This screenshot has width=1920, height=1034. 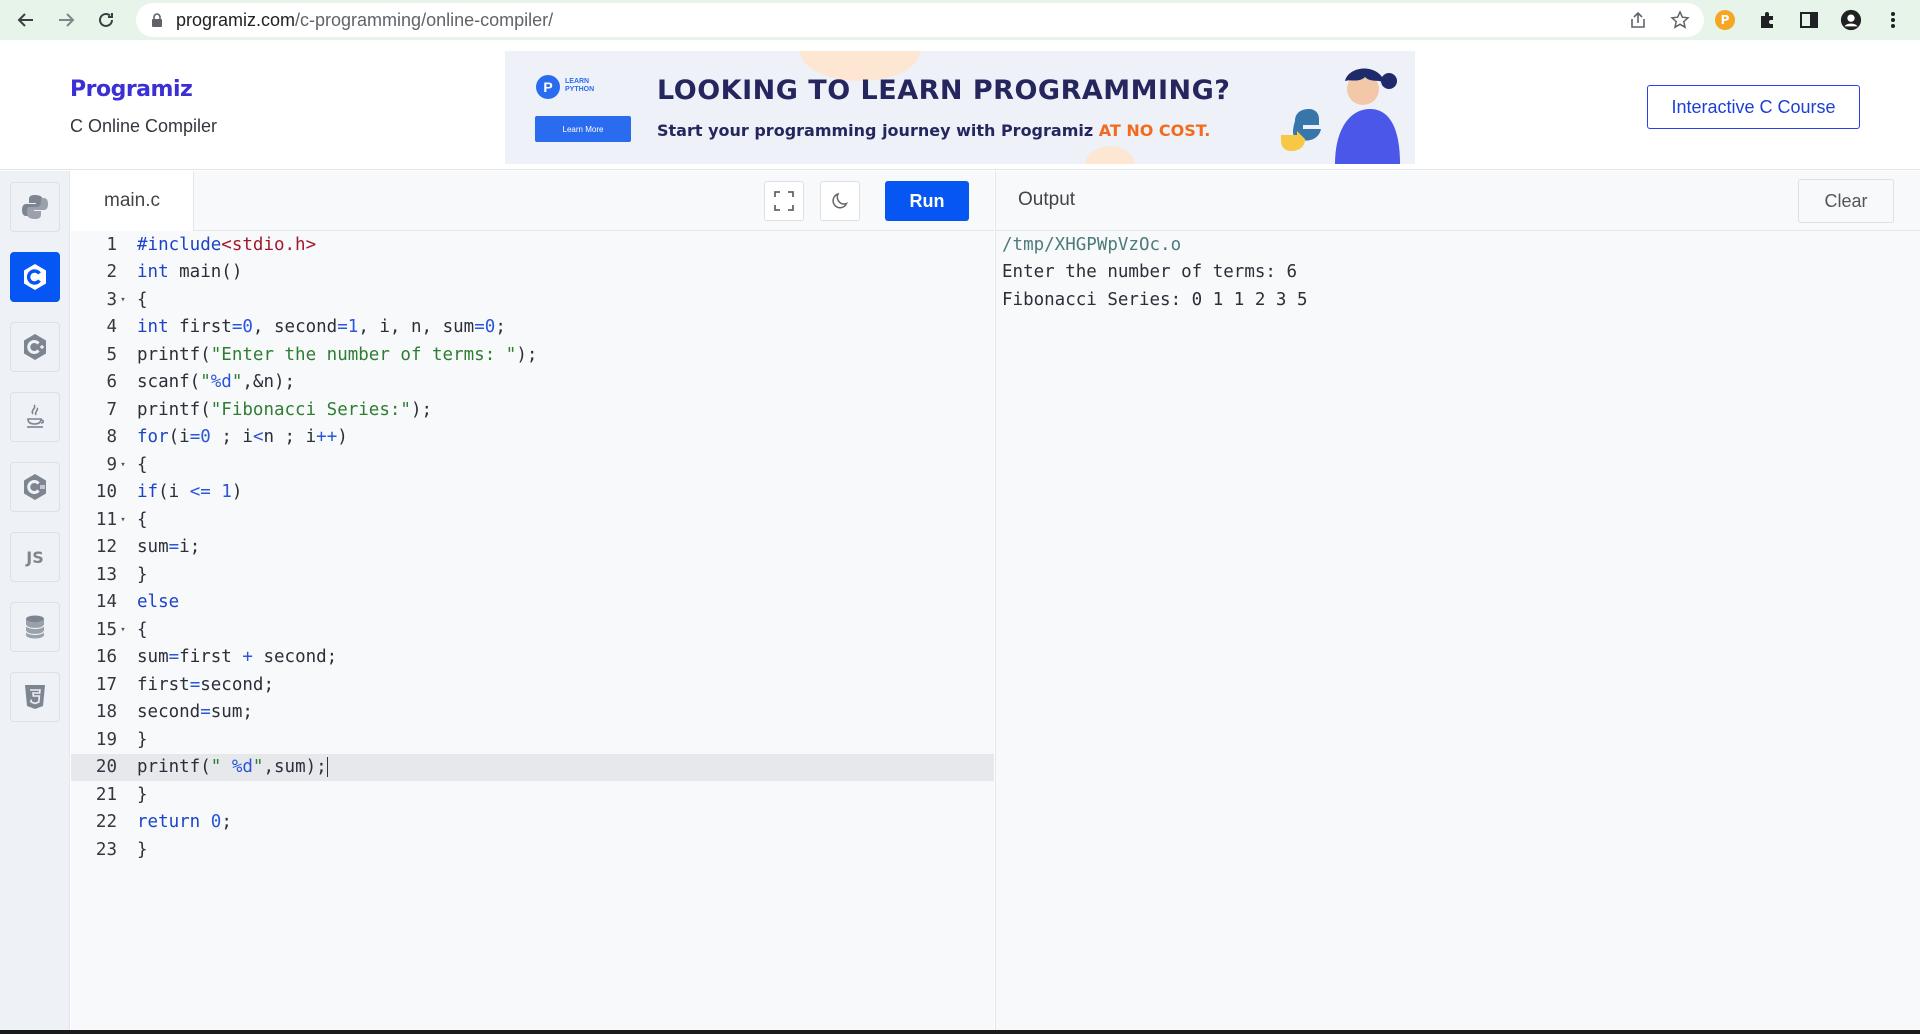 I want to click on clear-button: Clear, so click(x=1846, y=201).